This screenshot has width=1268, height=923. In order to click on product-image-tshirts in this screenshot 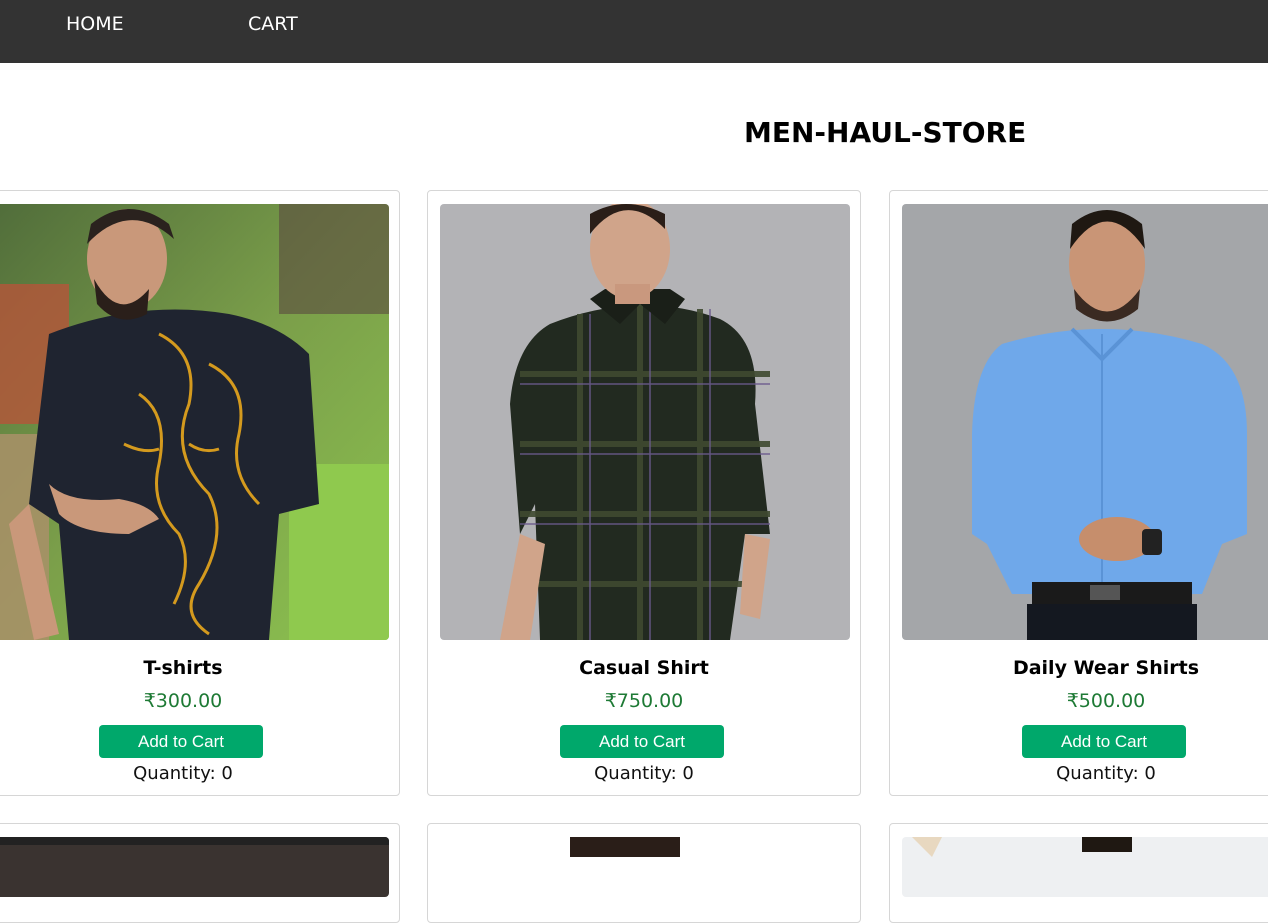, I will do `click(194, 422)`.